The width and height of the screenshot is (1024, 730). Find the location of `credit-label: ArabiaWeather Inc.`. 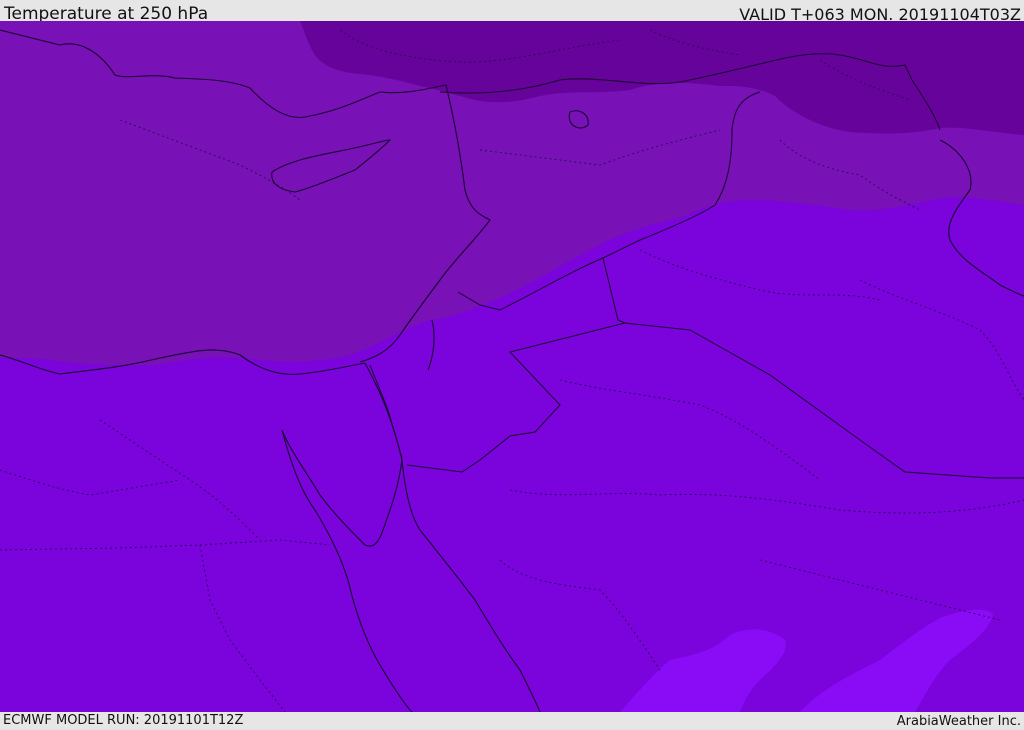

credit-label: ArabiaWeather Inc. is located at coordinates (958, 721).